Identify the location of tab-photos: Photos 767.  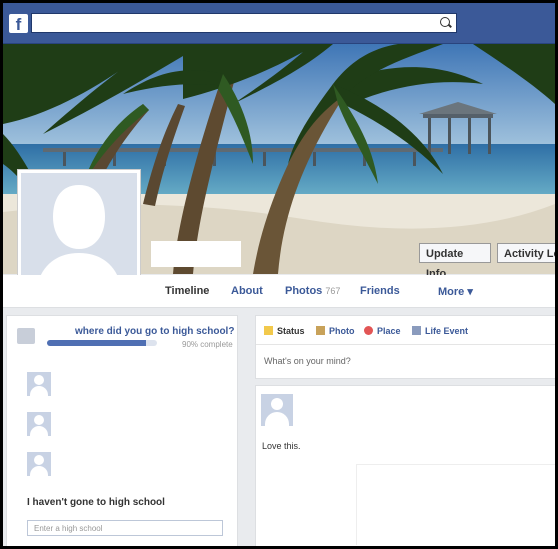
(312, 291).